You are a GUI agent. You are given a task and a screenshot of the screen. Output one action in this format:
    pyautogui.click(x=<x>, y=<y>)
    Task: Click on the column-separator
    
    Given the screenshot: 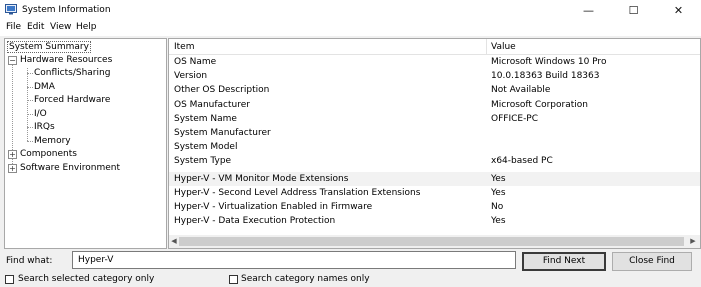 What is the action you would take?
    pyautogui.click(x=486, y=46)
    